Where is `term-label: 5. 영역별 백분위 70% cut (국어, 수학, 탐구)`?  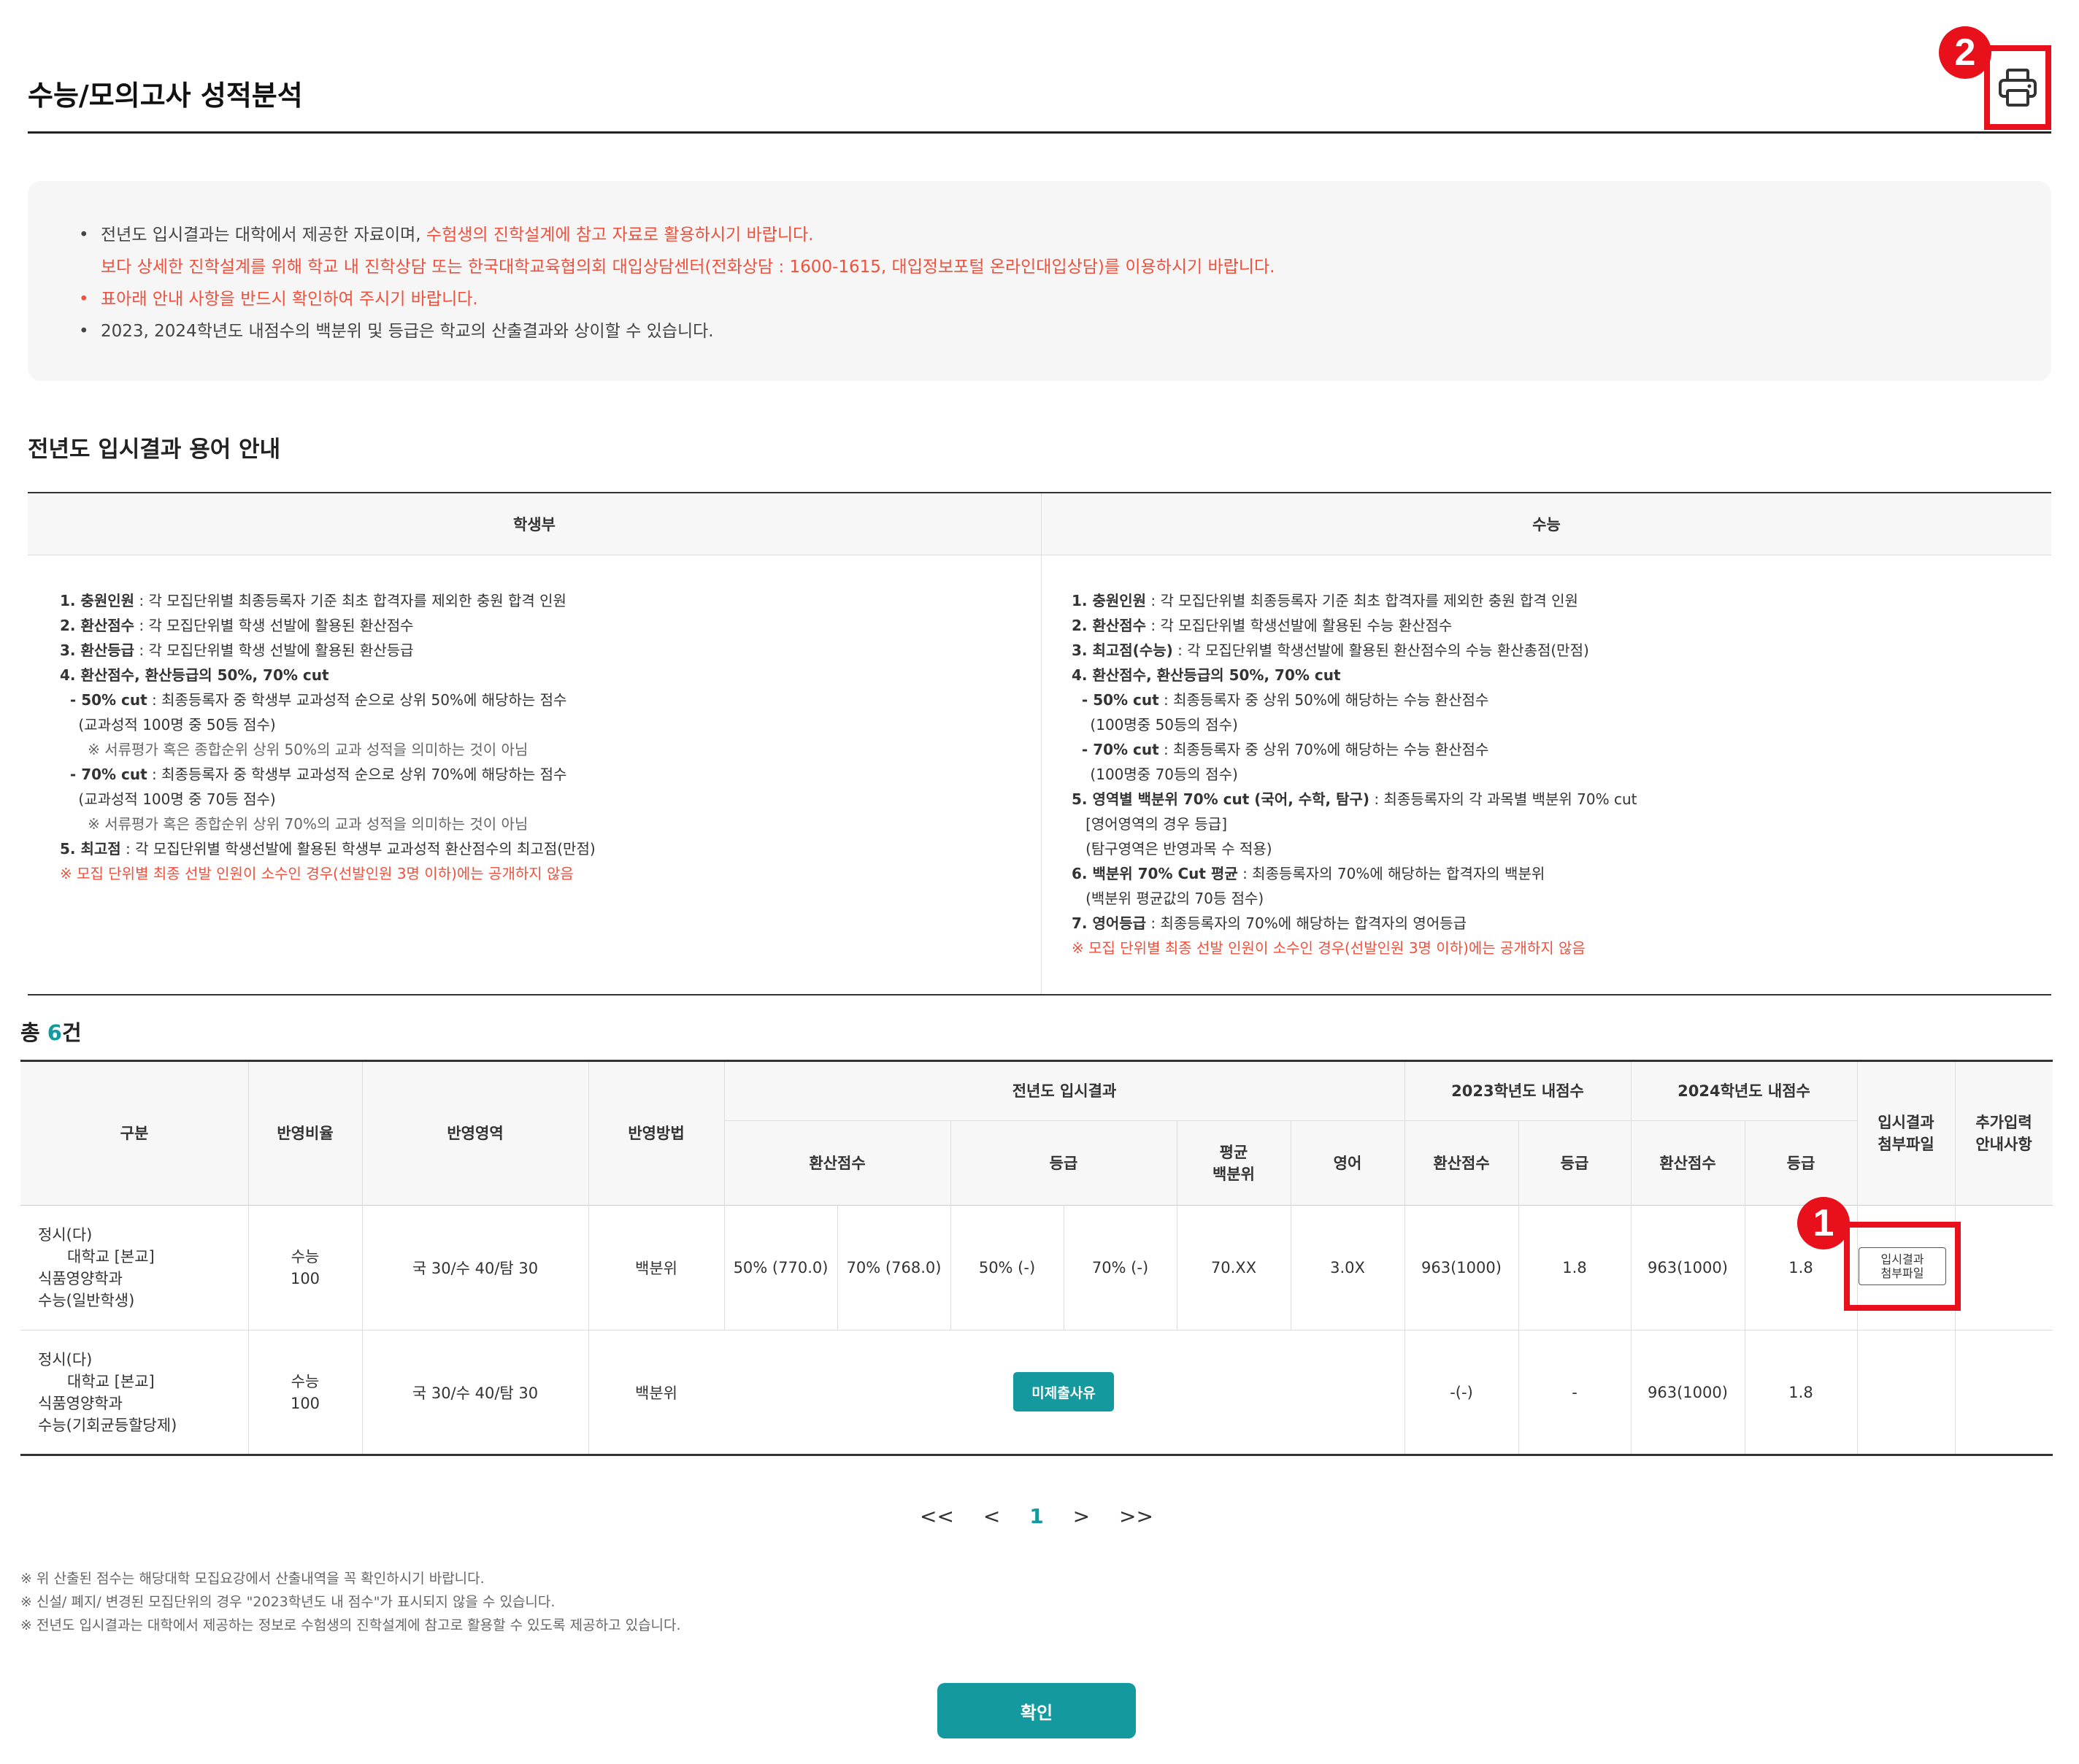
term-label: 5. 영역별 백분위 70% cut (국어, 수학, 탐구) is located at coordinates (1221, 799).